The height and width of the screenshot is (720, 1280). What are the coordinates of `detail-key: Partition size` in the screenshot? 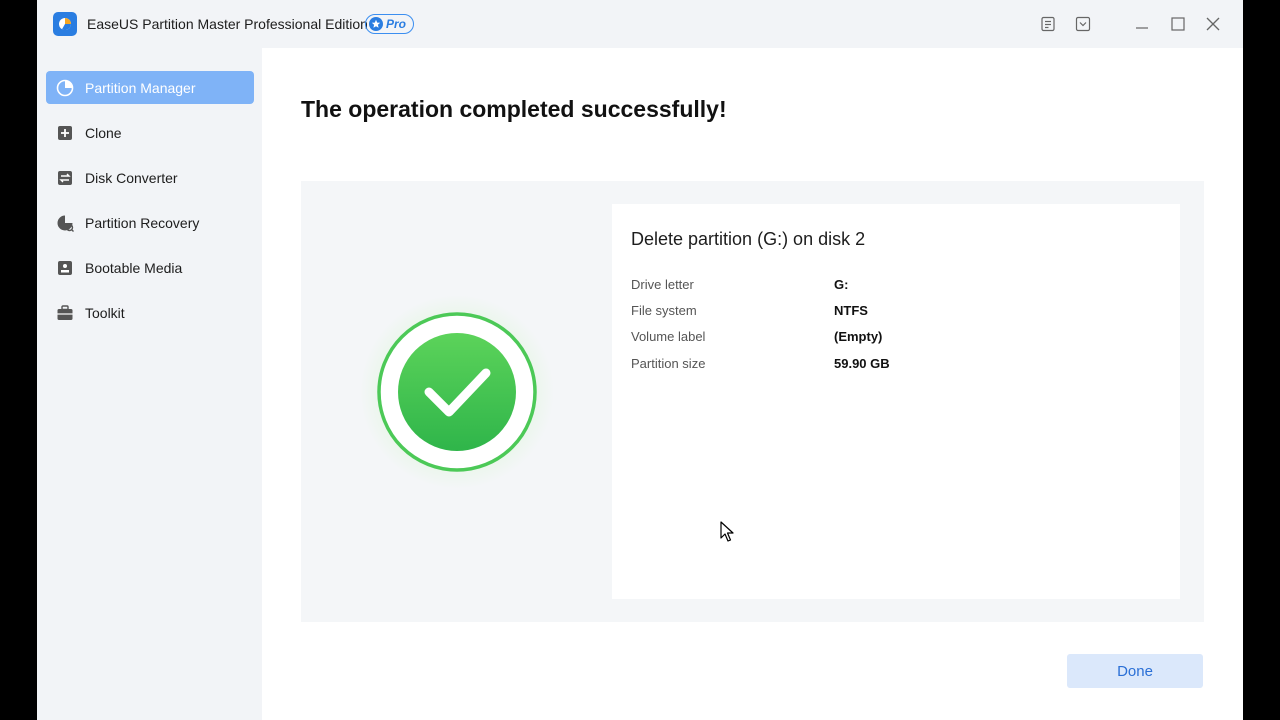 It's located at (668, 363).